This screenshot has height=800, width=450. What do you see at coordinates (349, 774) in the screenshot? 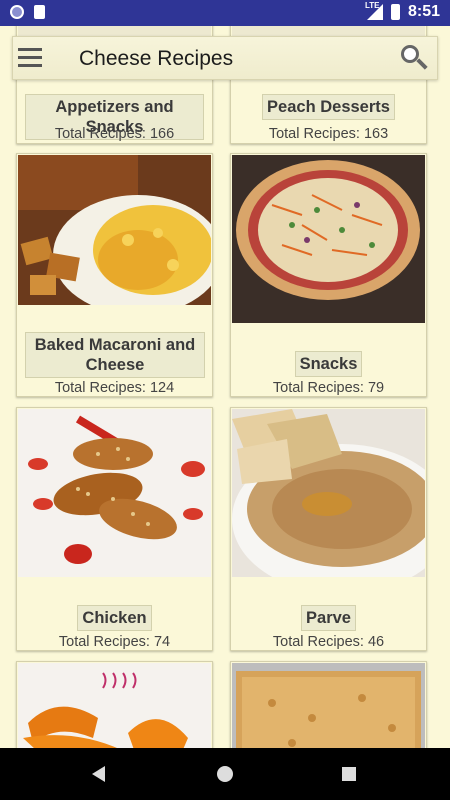
I see `recent-square-icon` at bounding box center [349, 774].